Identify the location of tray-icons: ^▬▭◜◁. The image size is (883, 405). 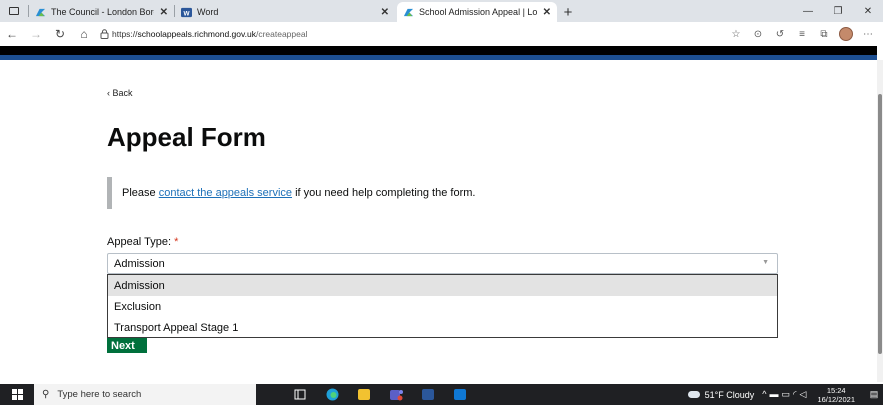
(785, 394).